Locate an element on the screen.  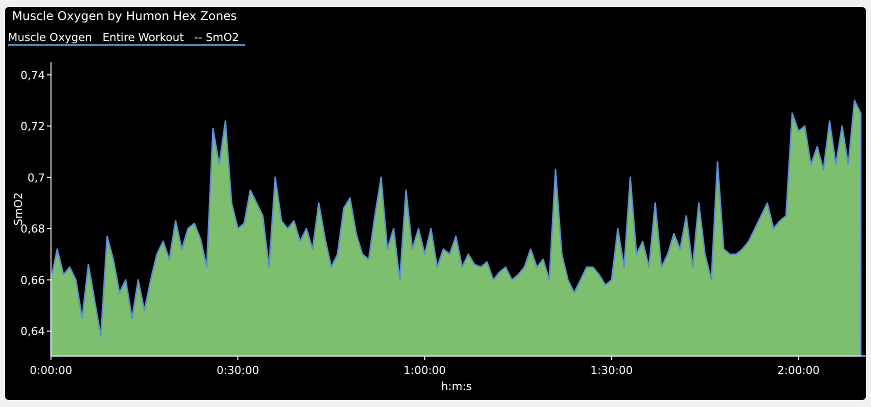
tick-label: 0,7 is located at coordinates (36, 177).